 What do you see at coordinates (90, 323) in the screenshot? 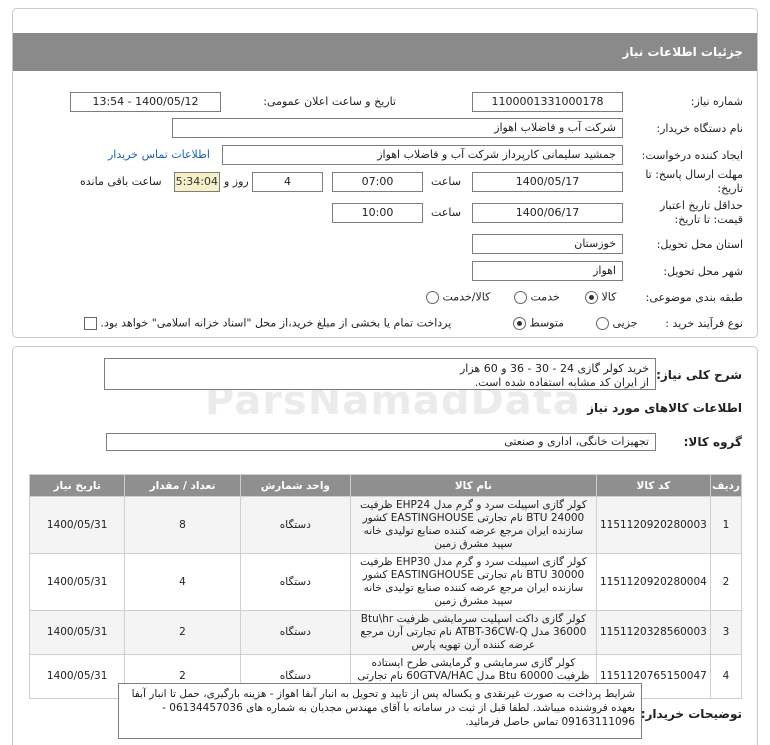
I see `checkbox-icon` at bounding box center [90, 323].